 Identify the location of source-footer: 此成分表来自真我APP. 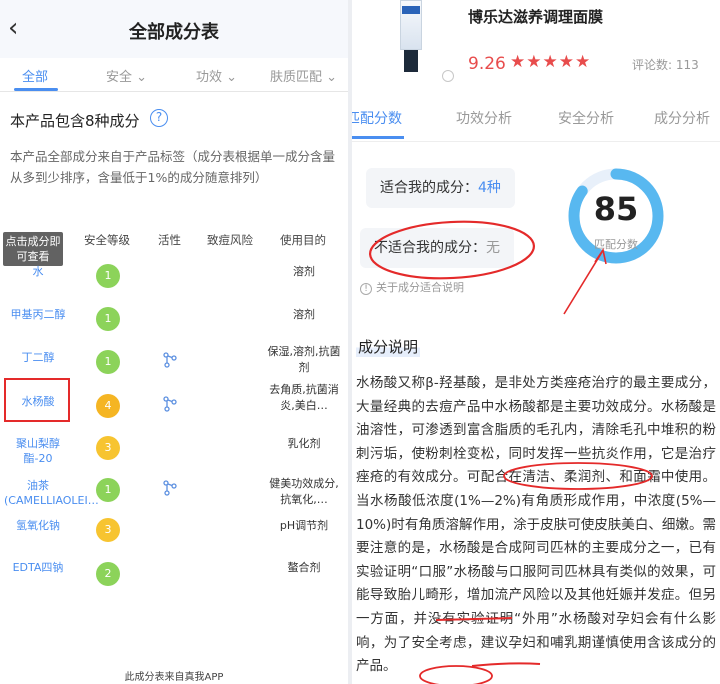
(174, 677).